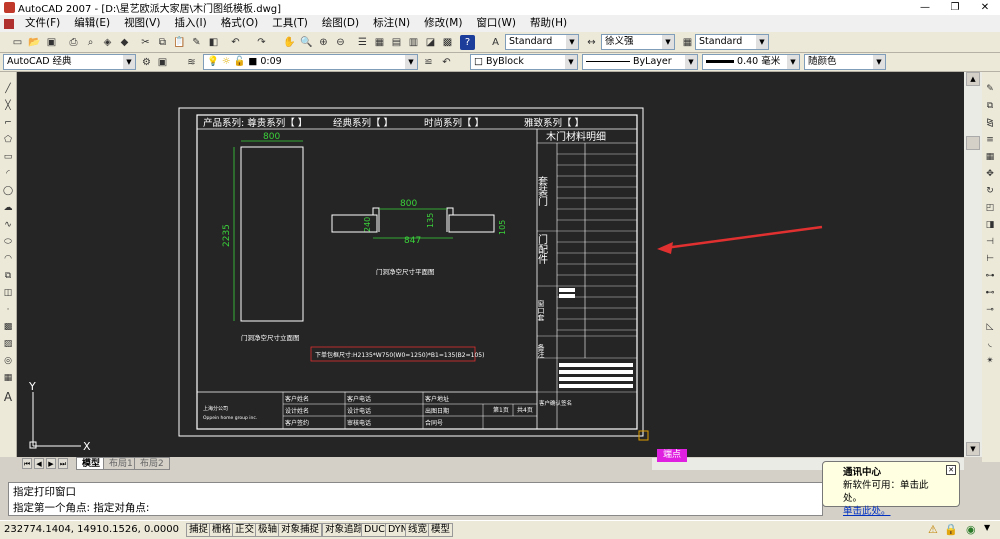  I want to click on hatch-icon: ▩, so click(8, 327).